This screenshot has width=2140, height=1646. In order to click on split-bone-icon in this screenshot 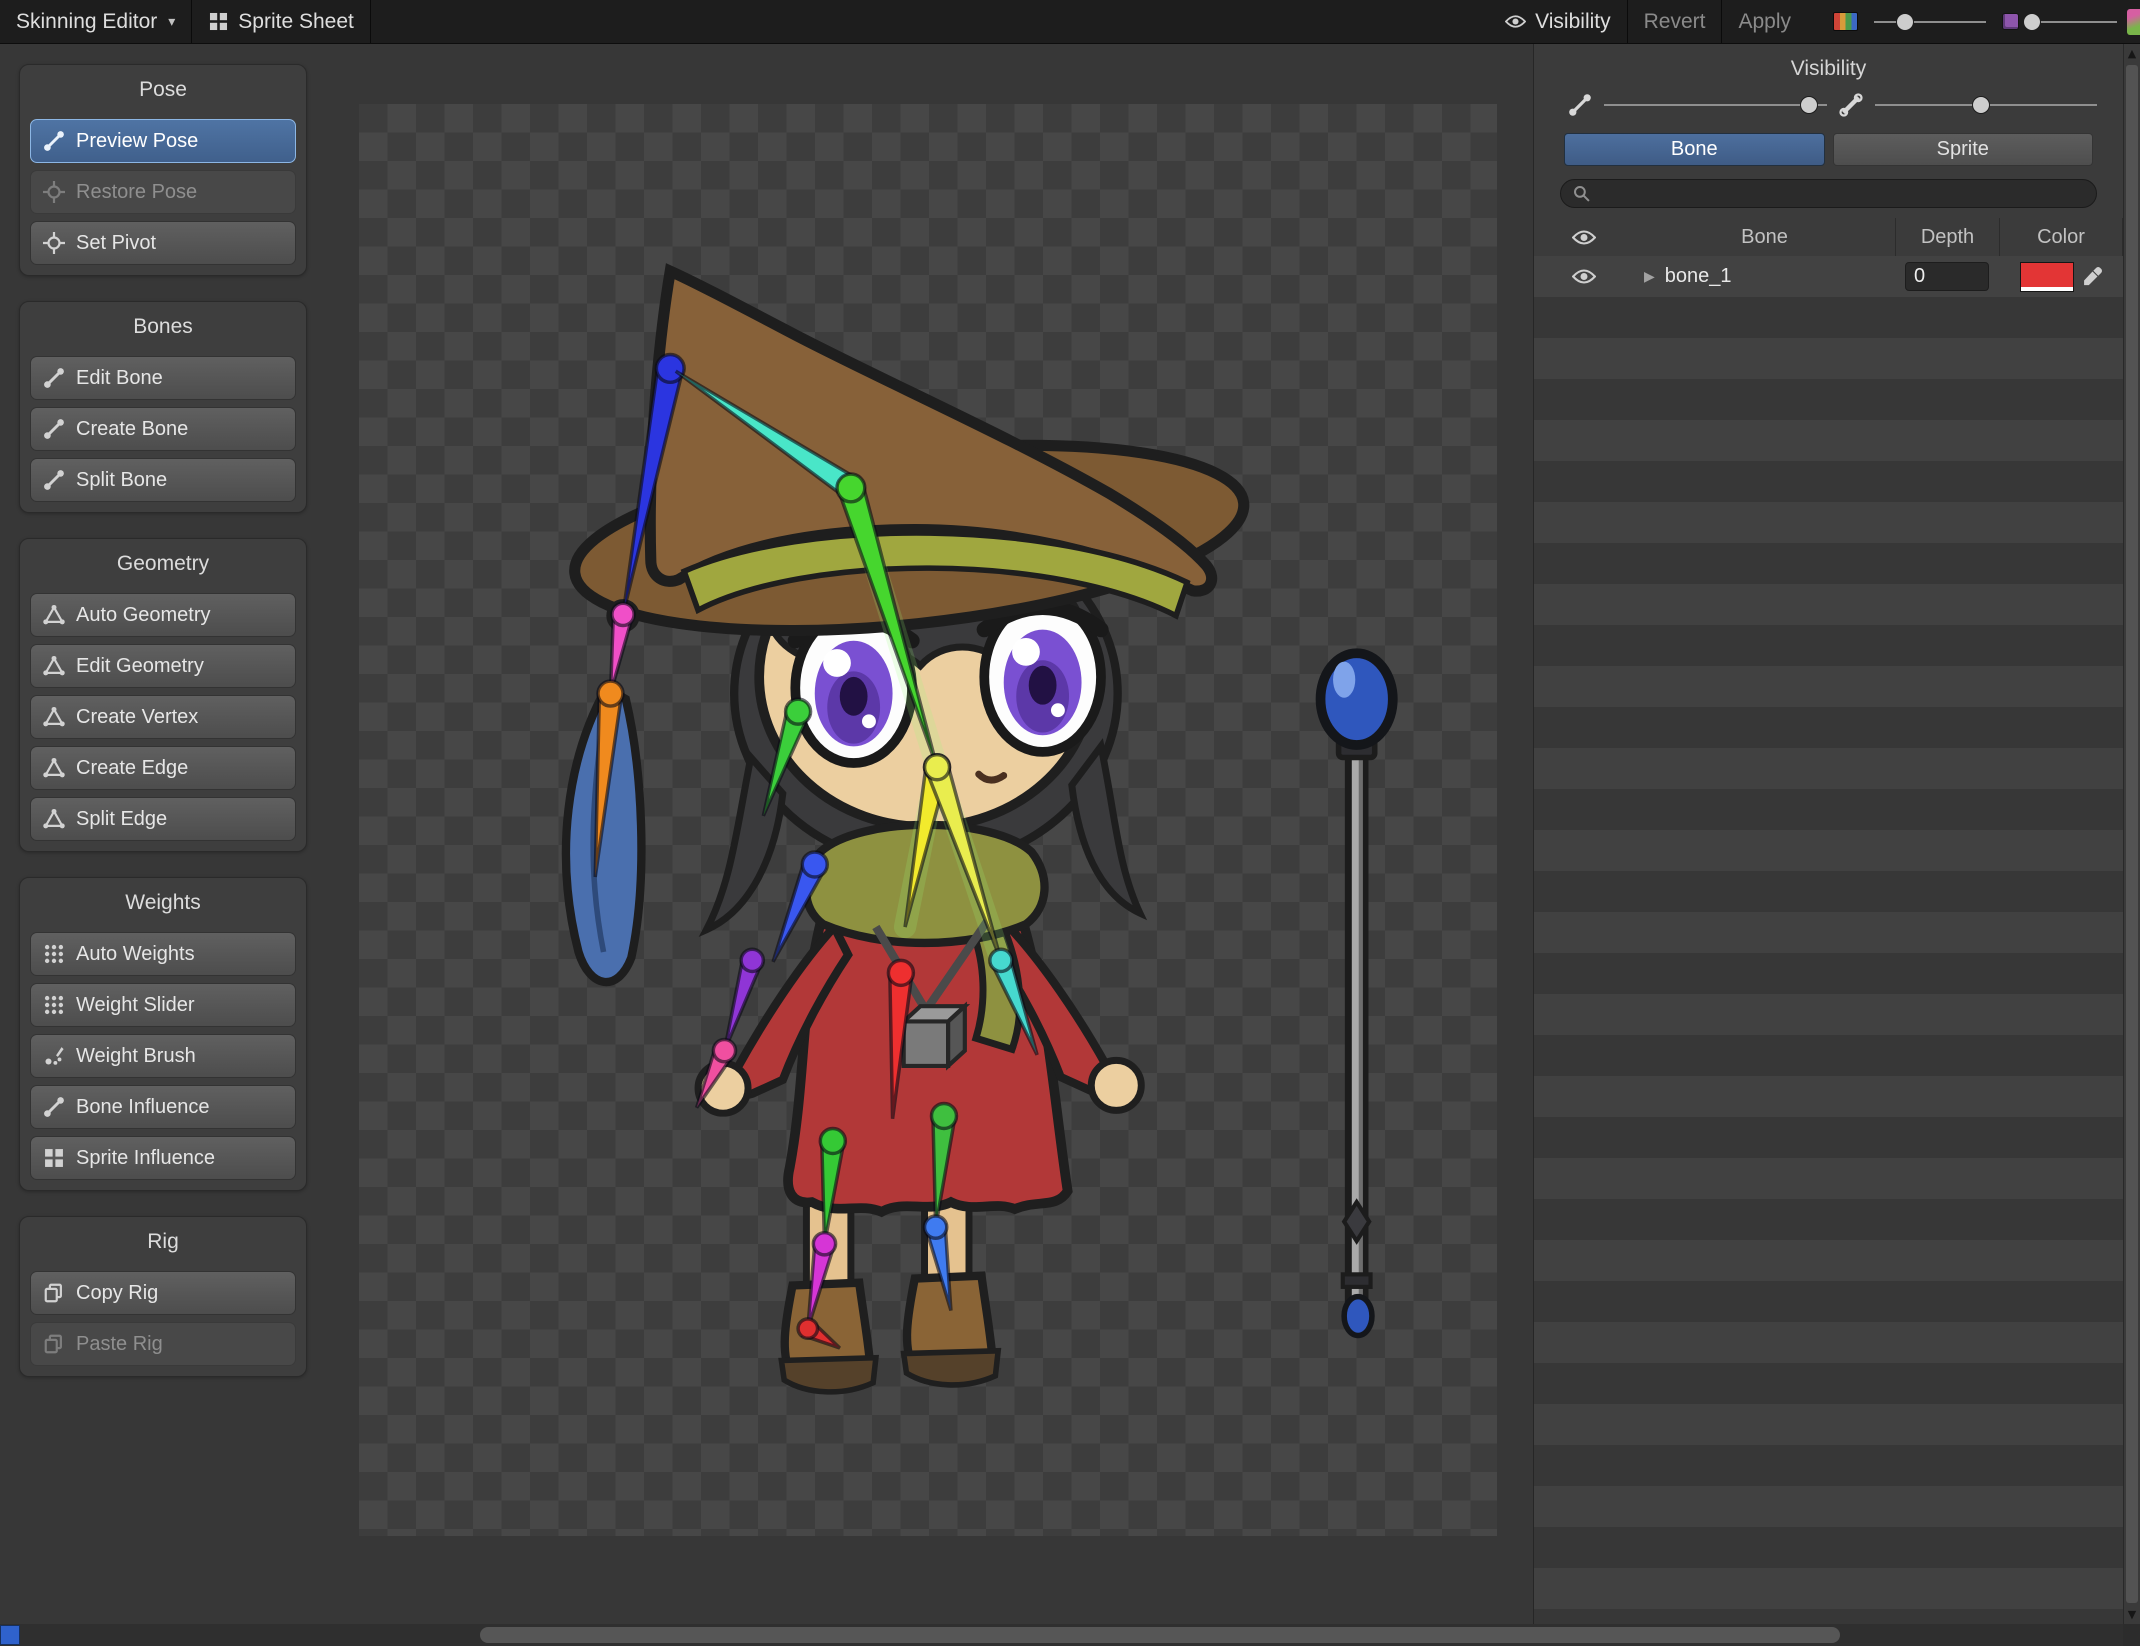, I will do `click(54, 480)`.